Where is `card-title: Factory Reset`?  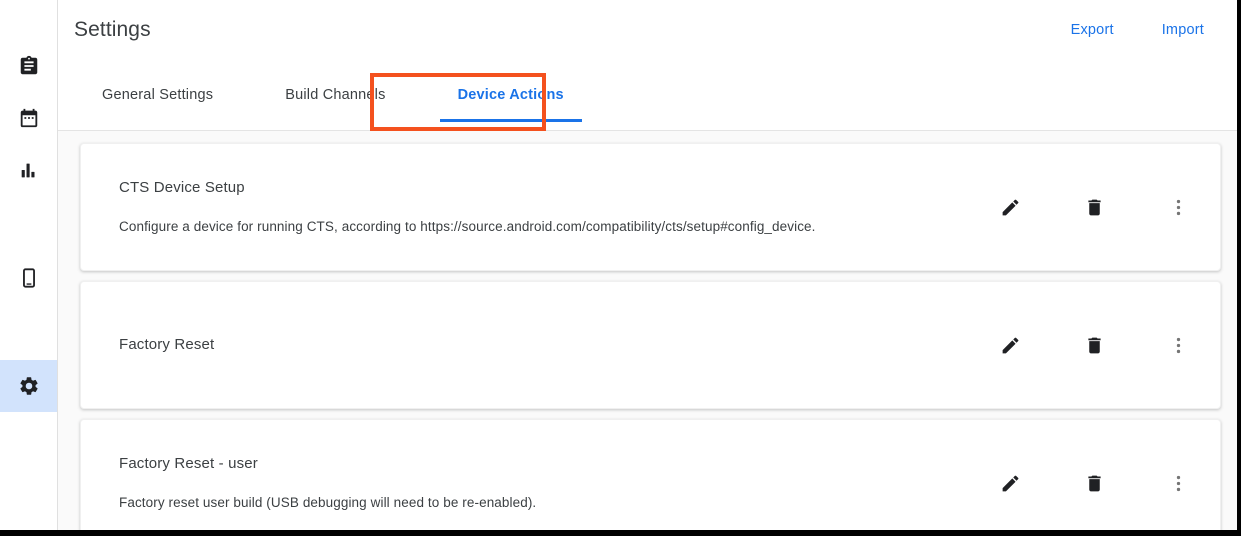 card-title: Factory Reset is located at coordinates (167, 344).